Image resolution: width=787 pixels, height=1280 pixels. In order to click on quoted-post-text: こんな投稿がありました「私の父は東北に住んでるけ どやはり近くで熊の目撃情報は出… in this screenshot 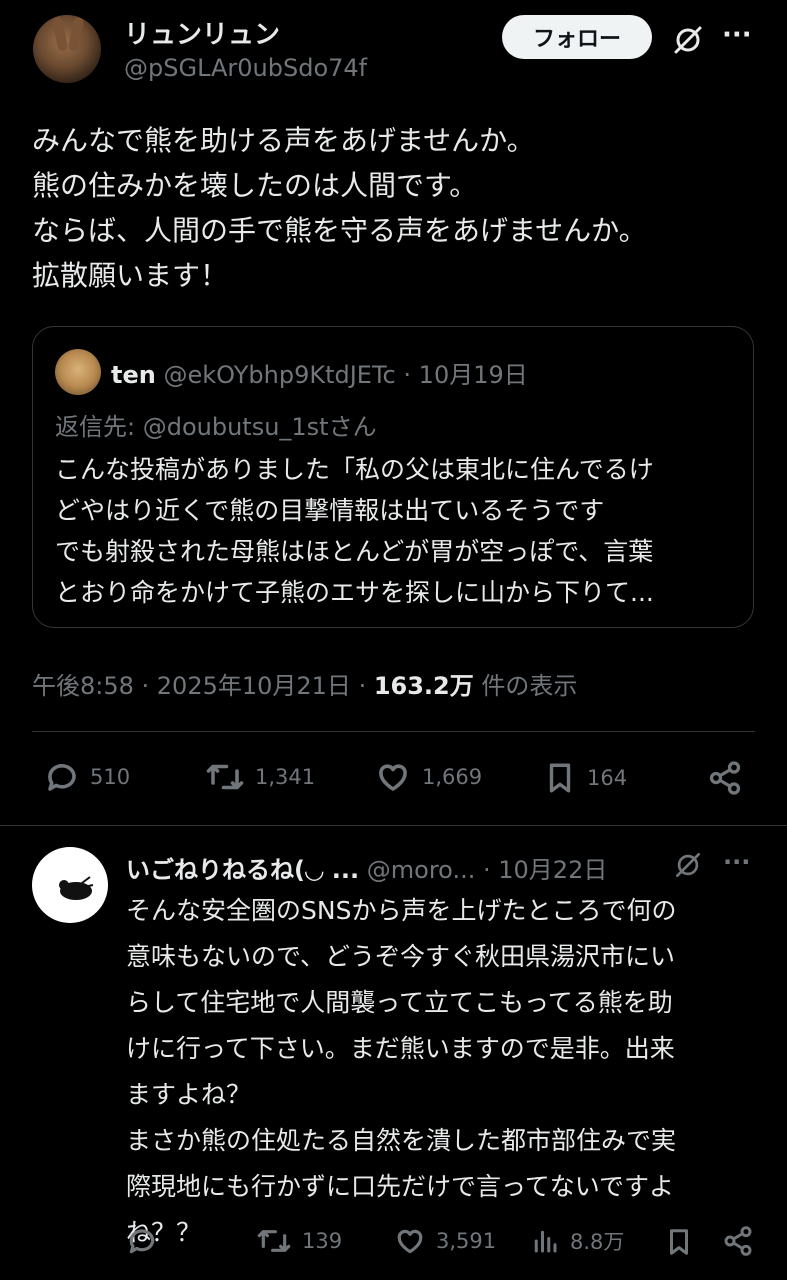, I will do `click(400, 531)`.